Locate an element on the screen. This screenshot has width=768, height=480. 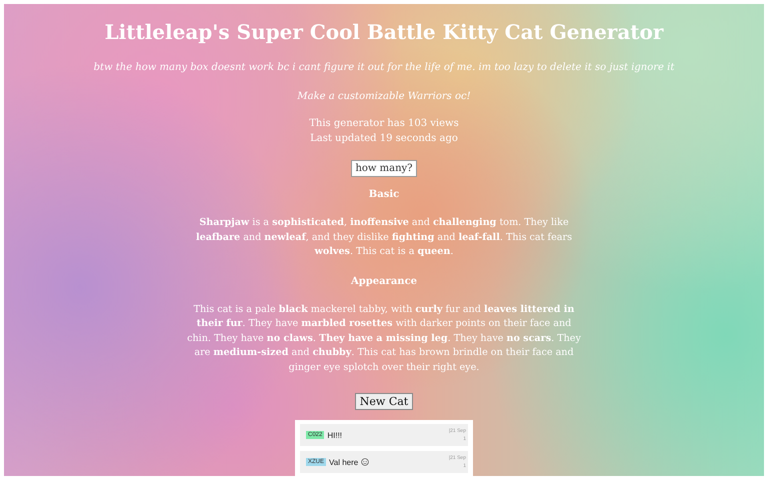
note-text: btw the how many box doesnt work bc i cant figure it out for the life of me. im too lazy to delete it so just ignore it is located at coordinates (384, 67).